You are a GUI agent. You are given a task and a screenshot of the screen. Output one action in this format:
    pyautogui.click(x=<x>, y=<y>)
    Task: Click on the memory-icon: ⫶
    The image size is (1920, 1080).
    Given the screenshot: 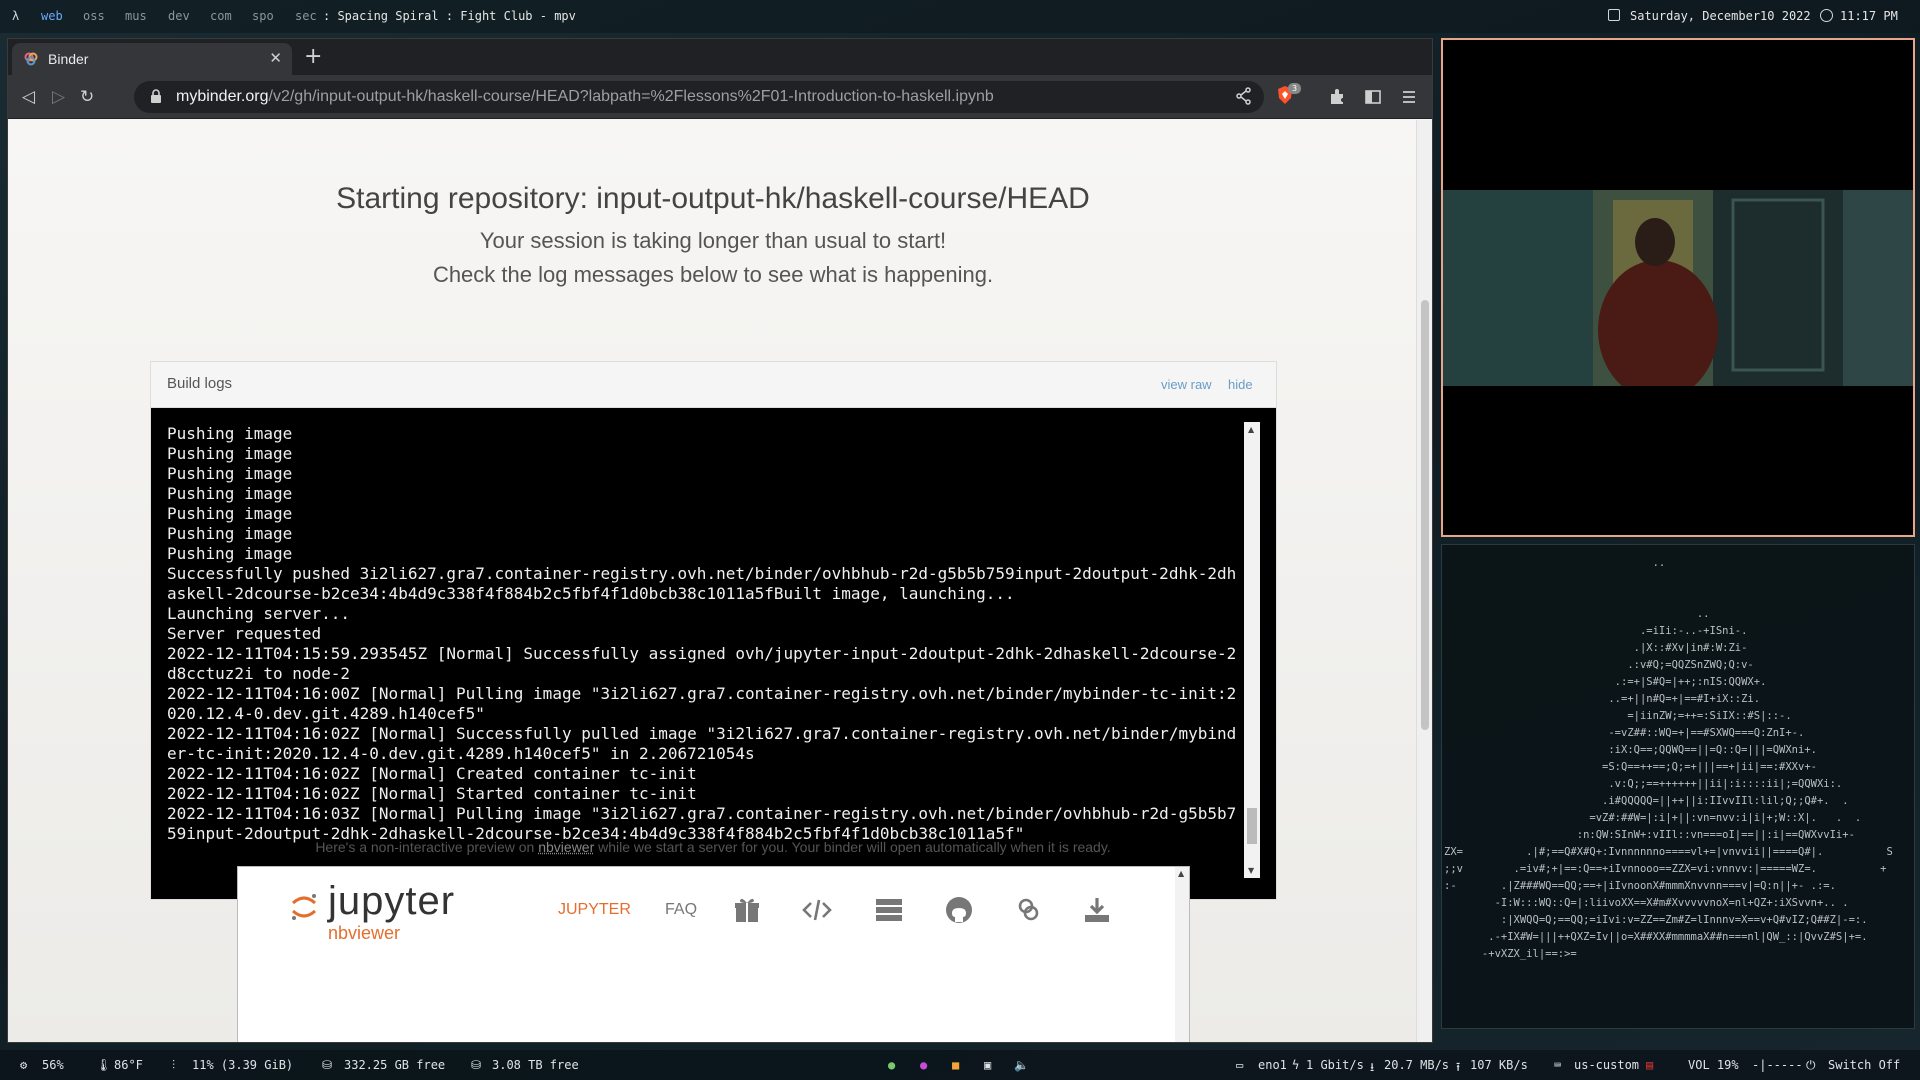 What is the action you would take?
    pyautogui.click(x=174, y=1065)
    